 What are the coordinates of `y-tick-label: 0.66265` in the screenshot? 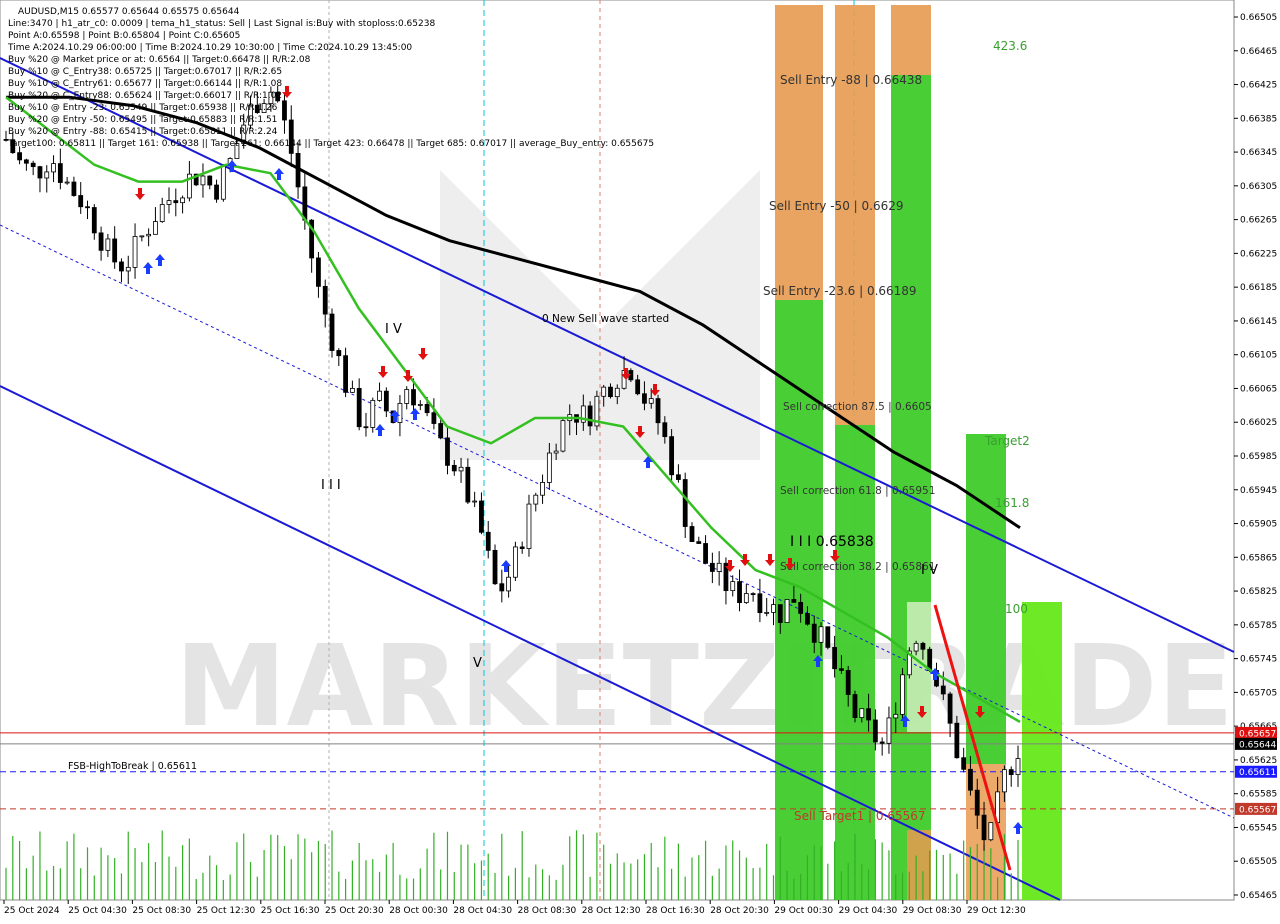 It's located at (1258, 221).